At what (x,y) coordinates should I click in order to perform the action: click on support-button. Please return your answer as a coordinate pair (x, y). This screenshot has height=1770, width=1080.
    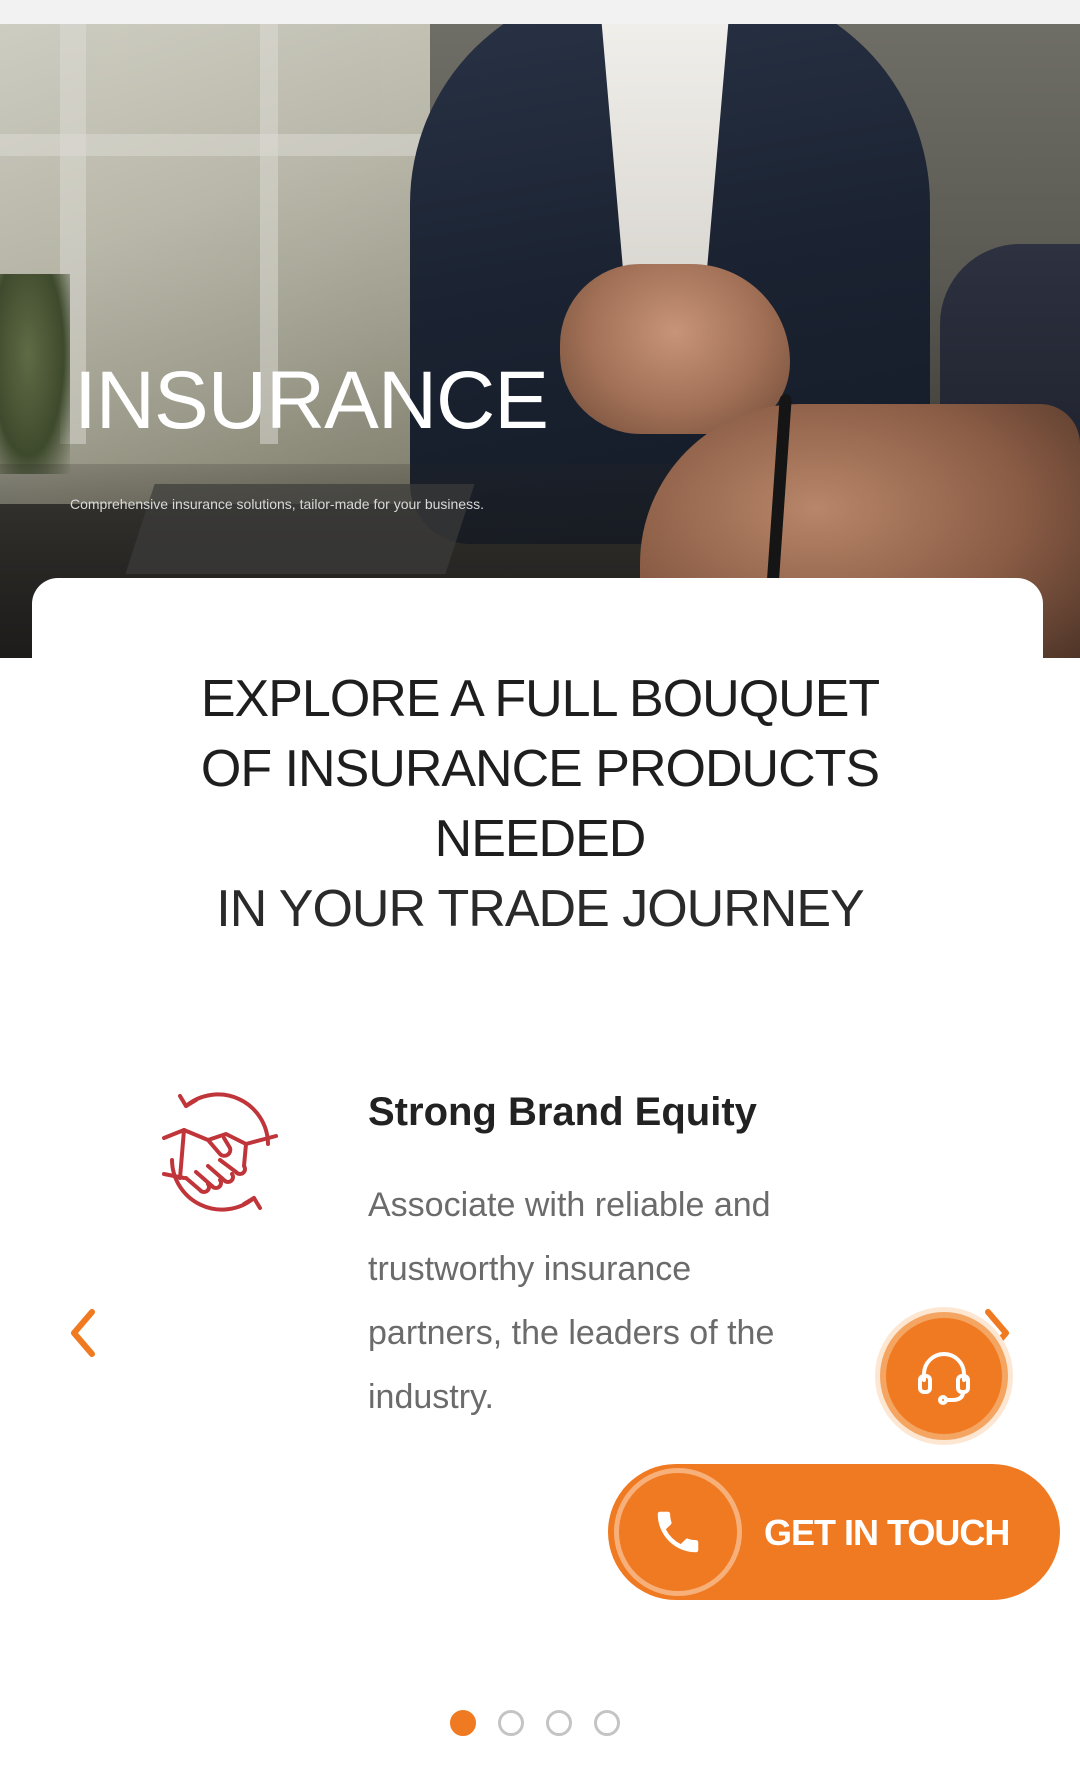
    Looking at the image, I should click on (944, 1376).